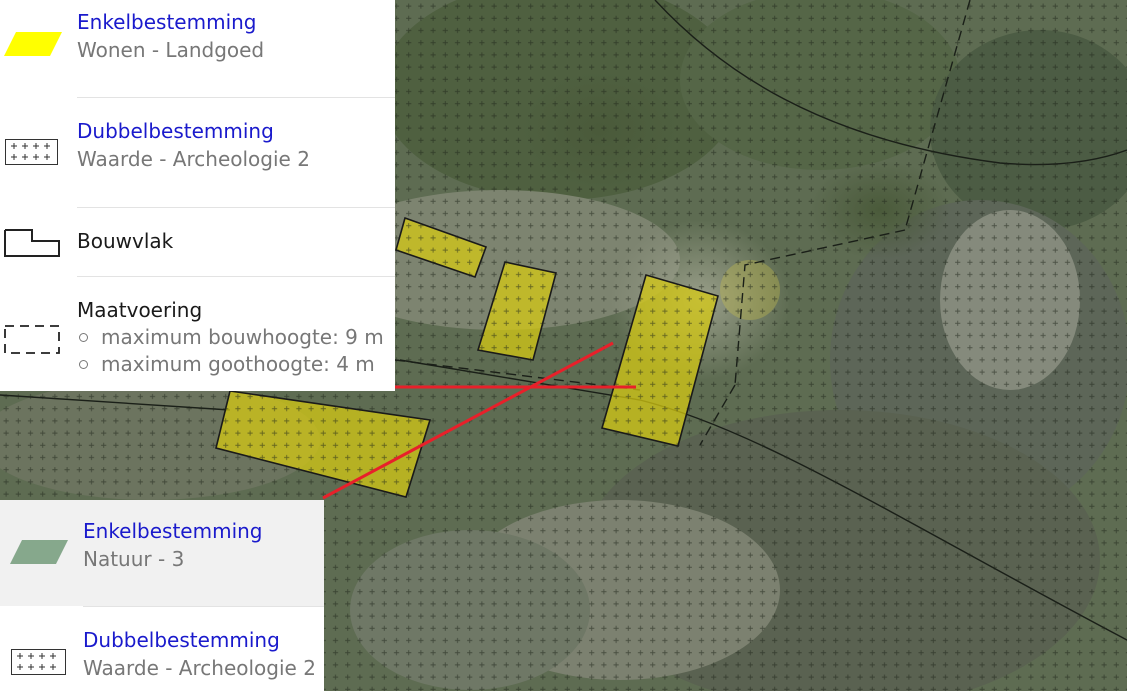 The width and height of the screenshot is (1127, 691). I want to click on legend-item-natuur-3: Enkelbestemming Natuur - 3, so click(162, 553).